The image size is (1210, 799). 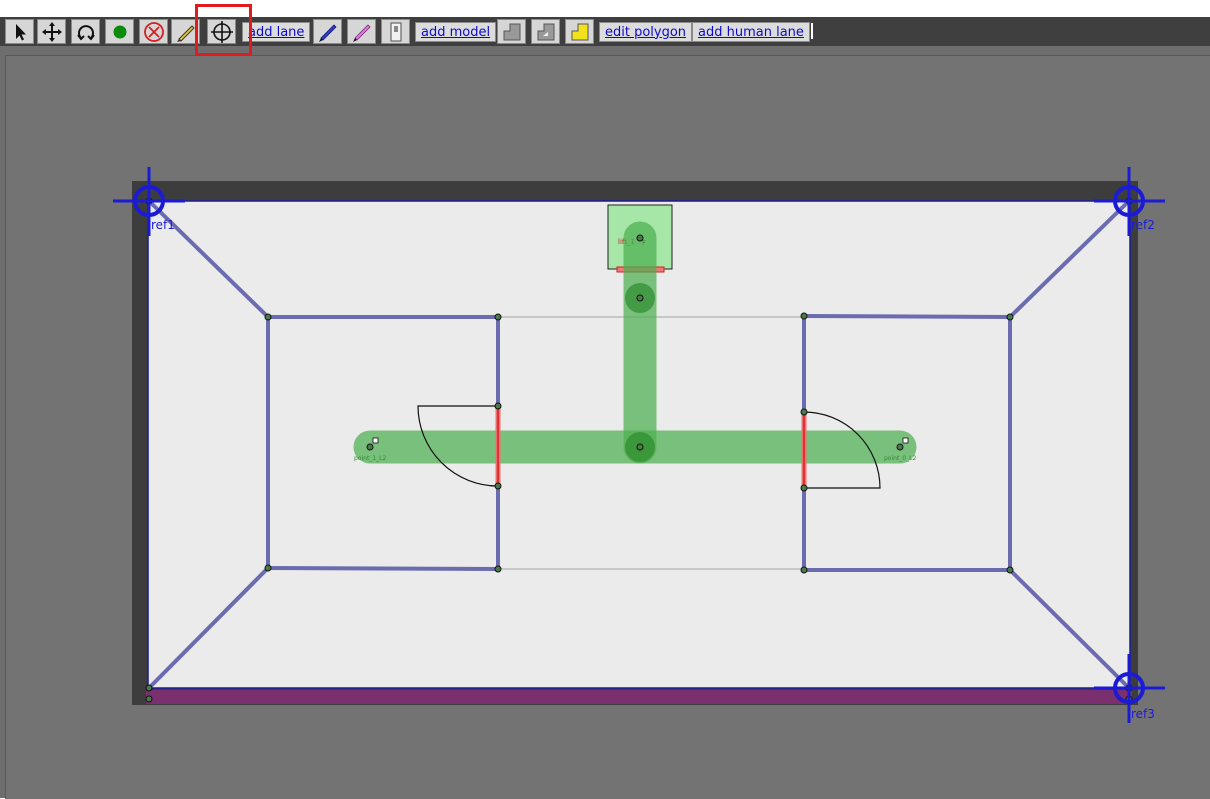 What do you see at coordinates (370, 458) in the screenshot?
I see `lane-point-label: point_1_L2` at bounding box center [370, 458].